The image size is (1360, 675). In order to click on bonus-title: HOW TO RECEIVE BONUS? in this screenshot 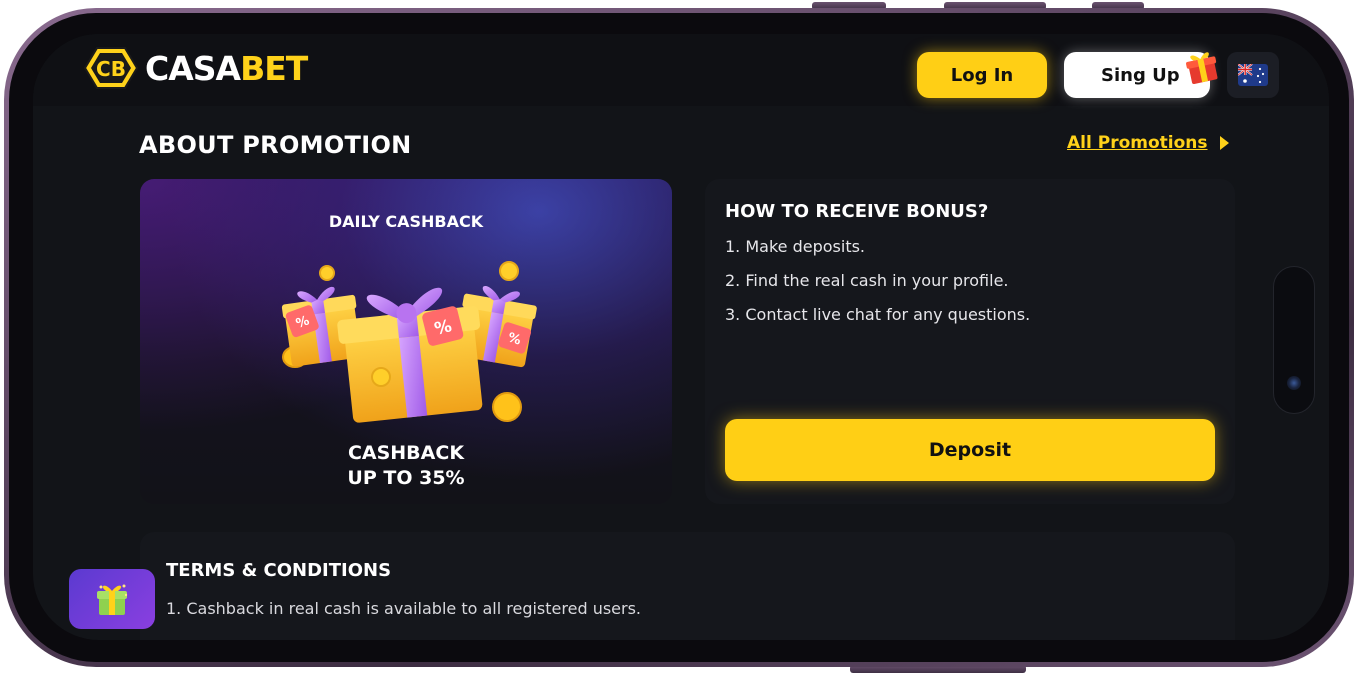, I will do `click(857, 211)`.